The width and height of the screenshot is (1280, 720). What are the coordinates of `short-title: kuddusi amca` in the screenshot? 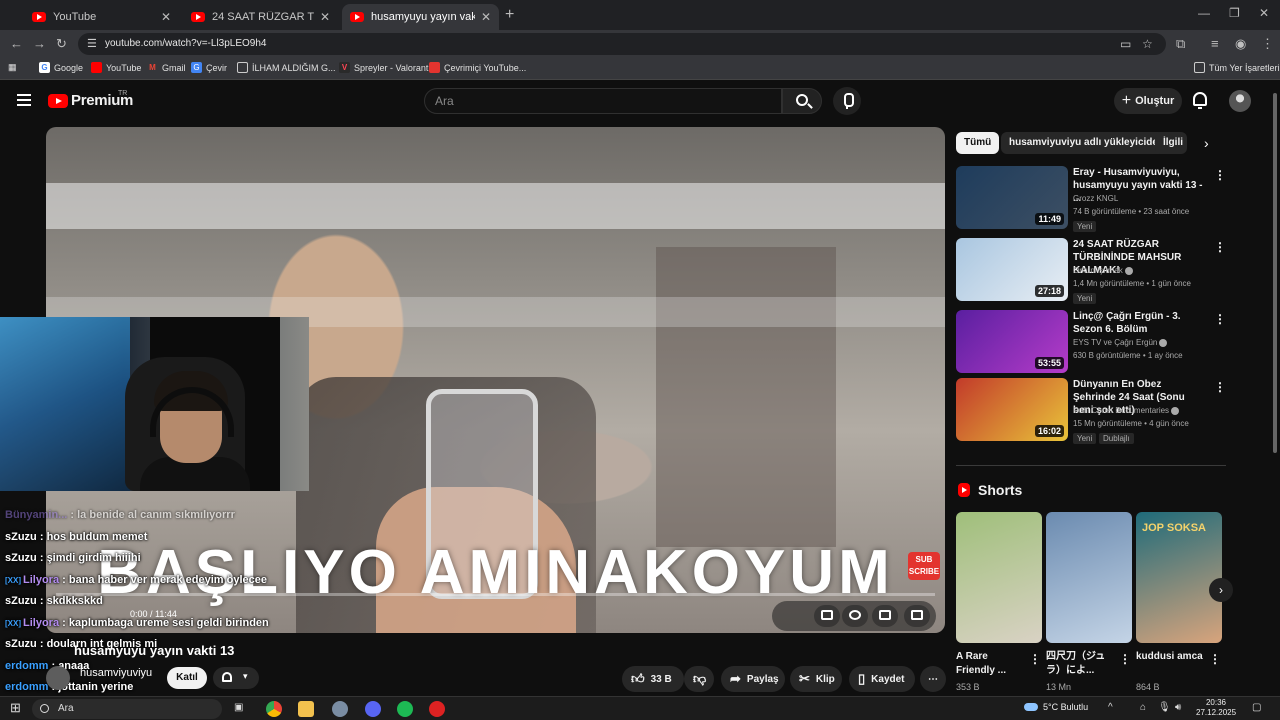 It's located at (1171, 657).